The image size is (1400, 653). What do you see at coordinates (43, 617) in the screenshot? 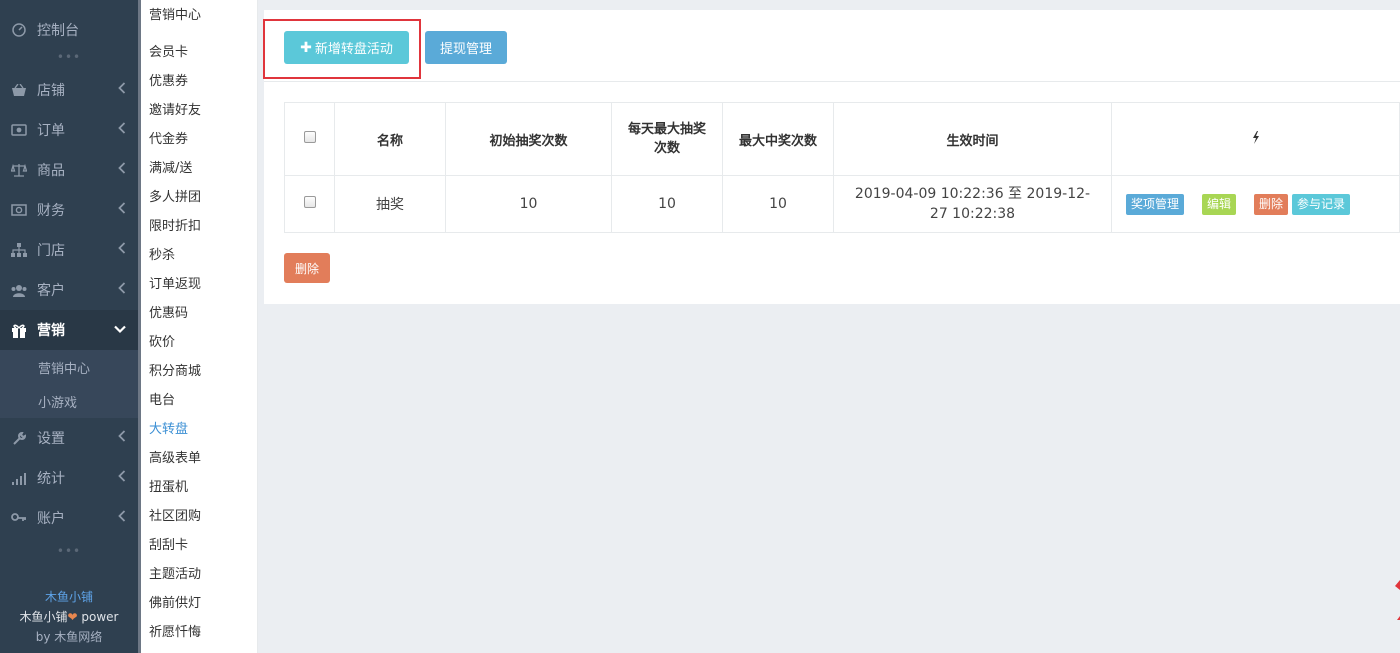
I see `footer-power-prefix: 木鱼小铺` at bounding box center [43, 617].